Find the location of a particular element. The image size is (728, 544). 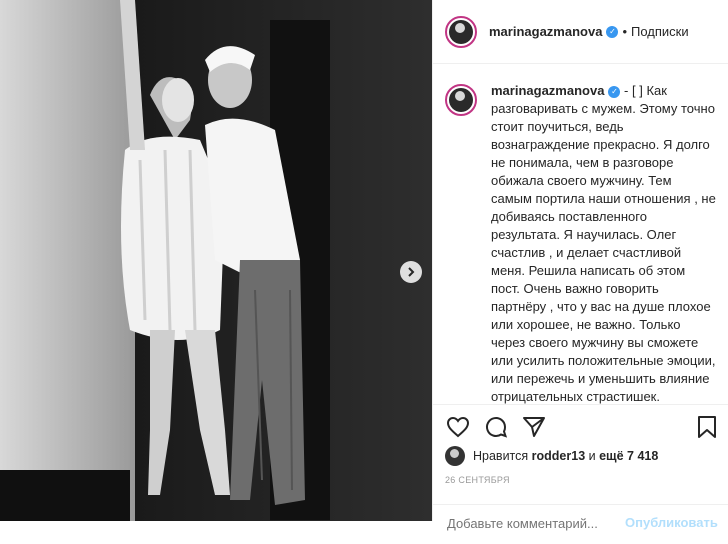

following-button: Подписки is located at coordinates (660, 31).